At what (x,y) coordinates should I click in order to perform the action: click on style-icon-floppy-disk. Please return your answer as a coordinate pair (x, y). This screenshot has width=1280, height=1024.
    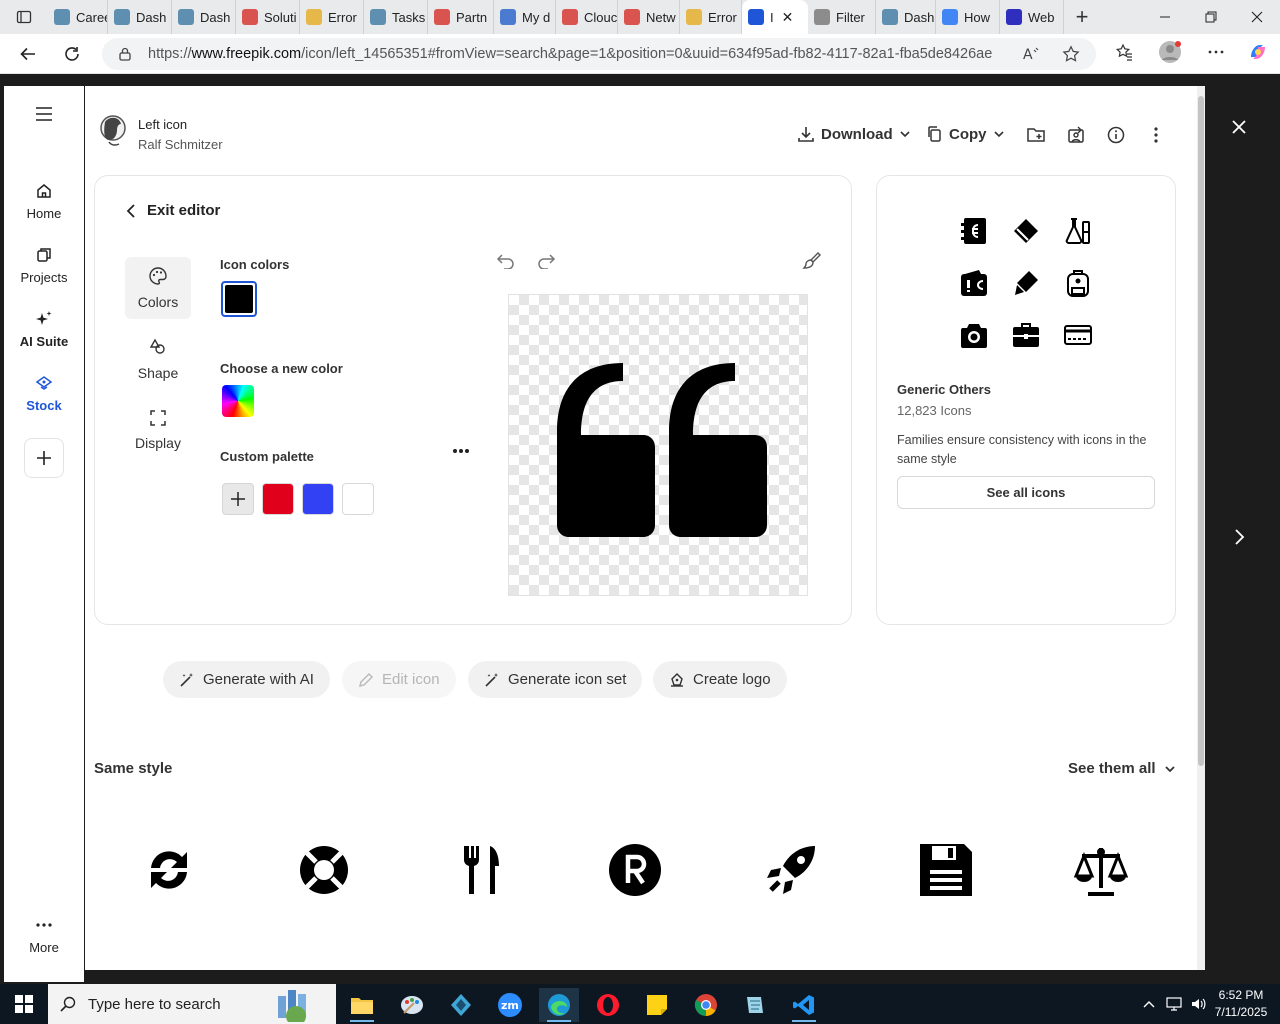
    Looking at the image, I should click on (946, 870).